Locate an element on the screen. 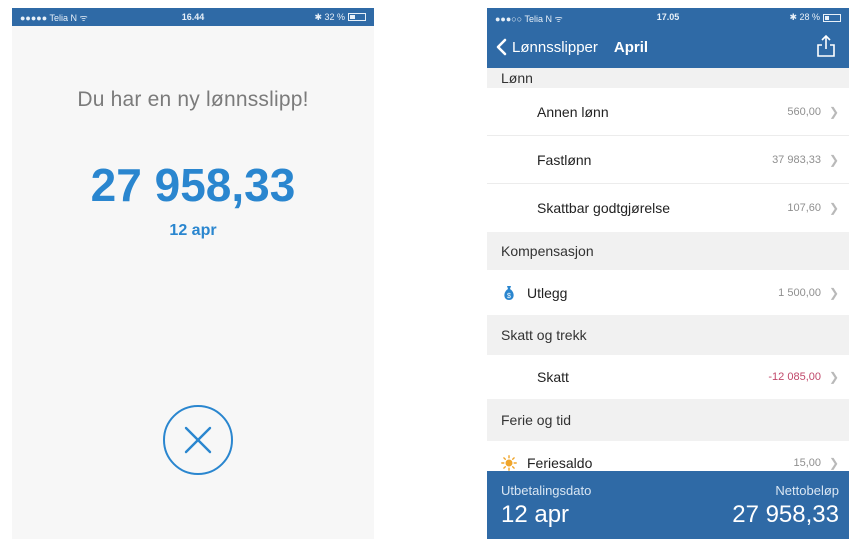 The image size is (849, 547). net-amount-value: 27 958,33 is located at coordinates (785, 514).